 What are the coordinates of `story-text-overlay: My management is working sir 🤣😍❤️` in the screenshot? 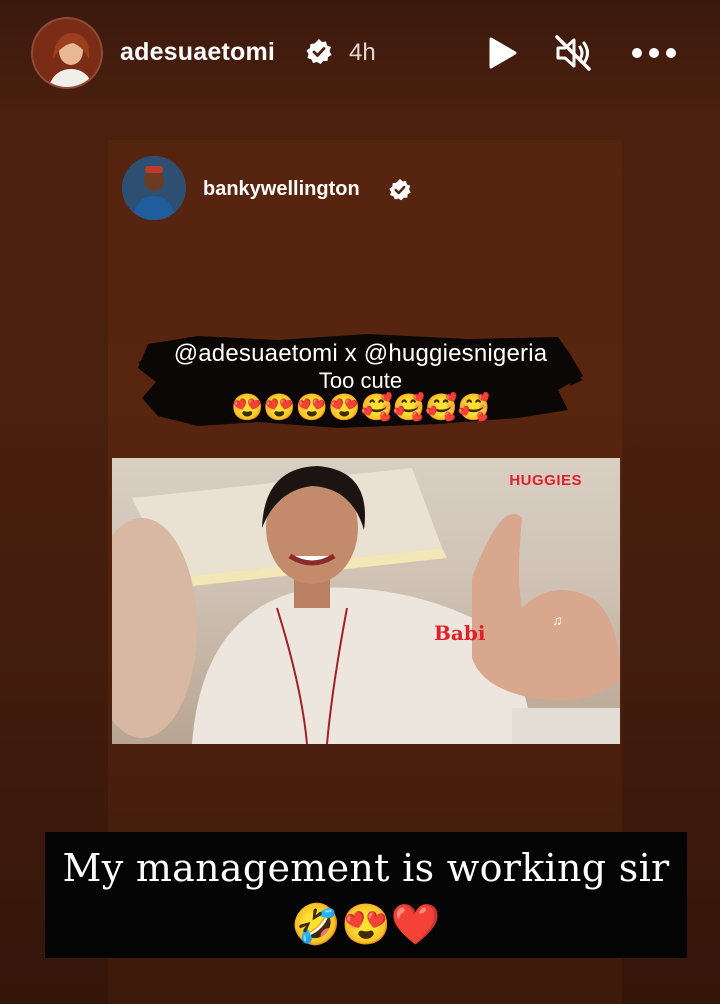 It's located at (366, 895).